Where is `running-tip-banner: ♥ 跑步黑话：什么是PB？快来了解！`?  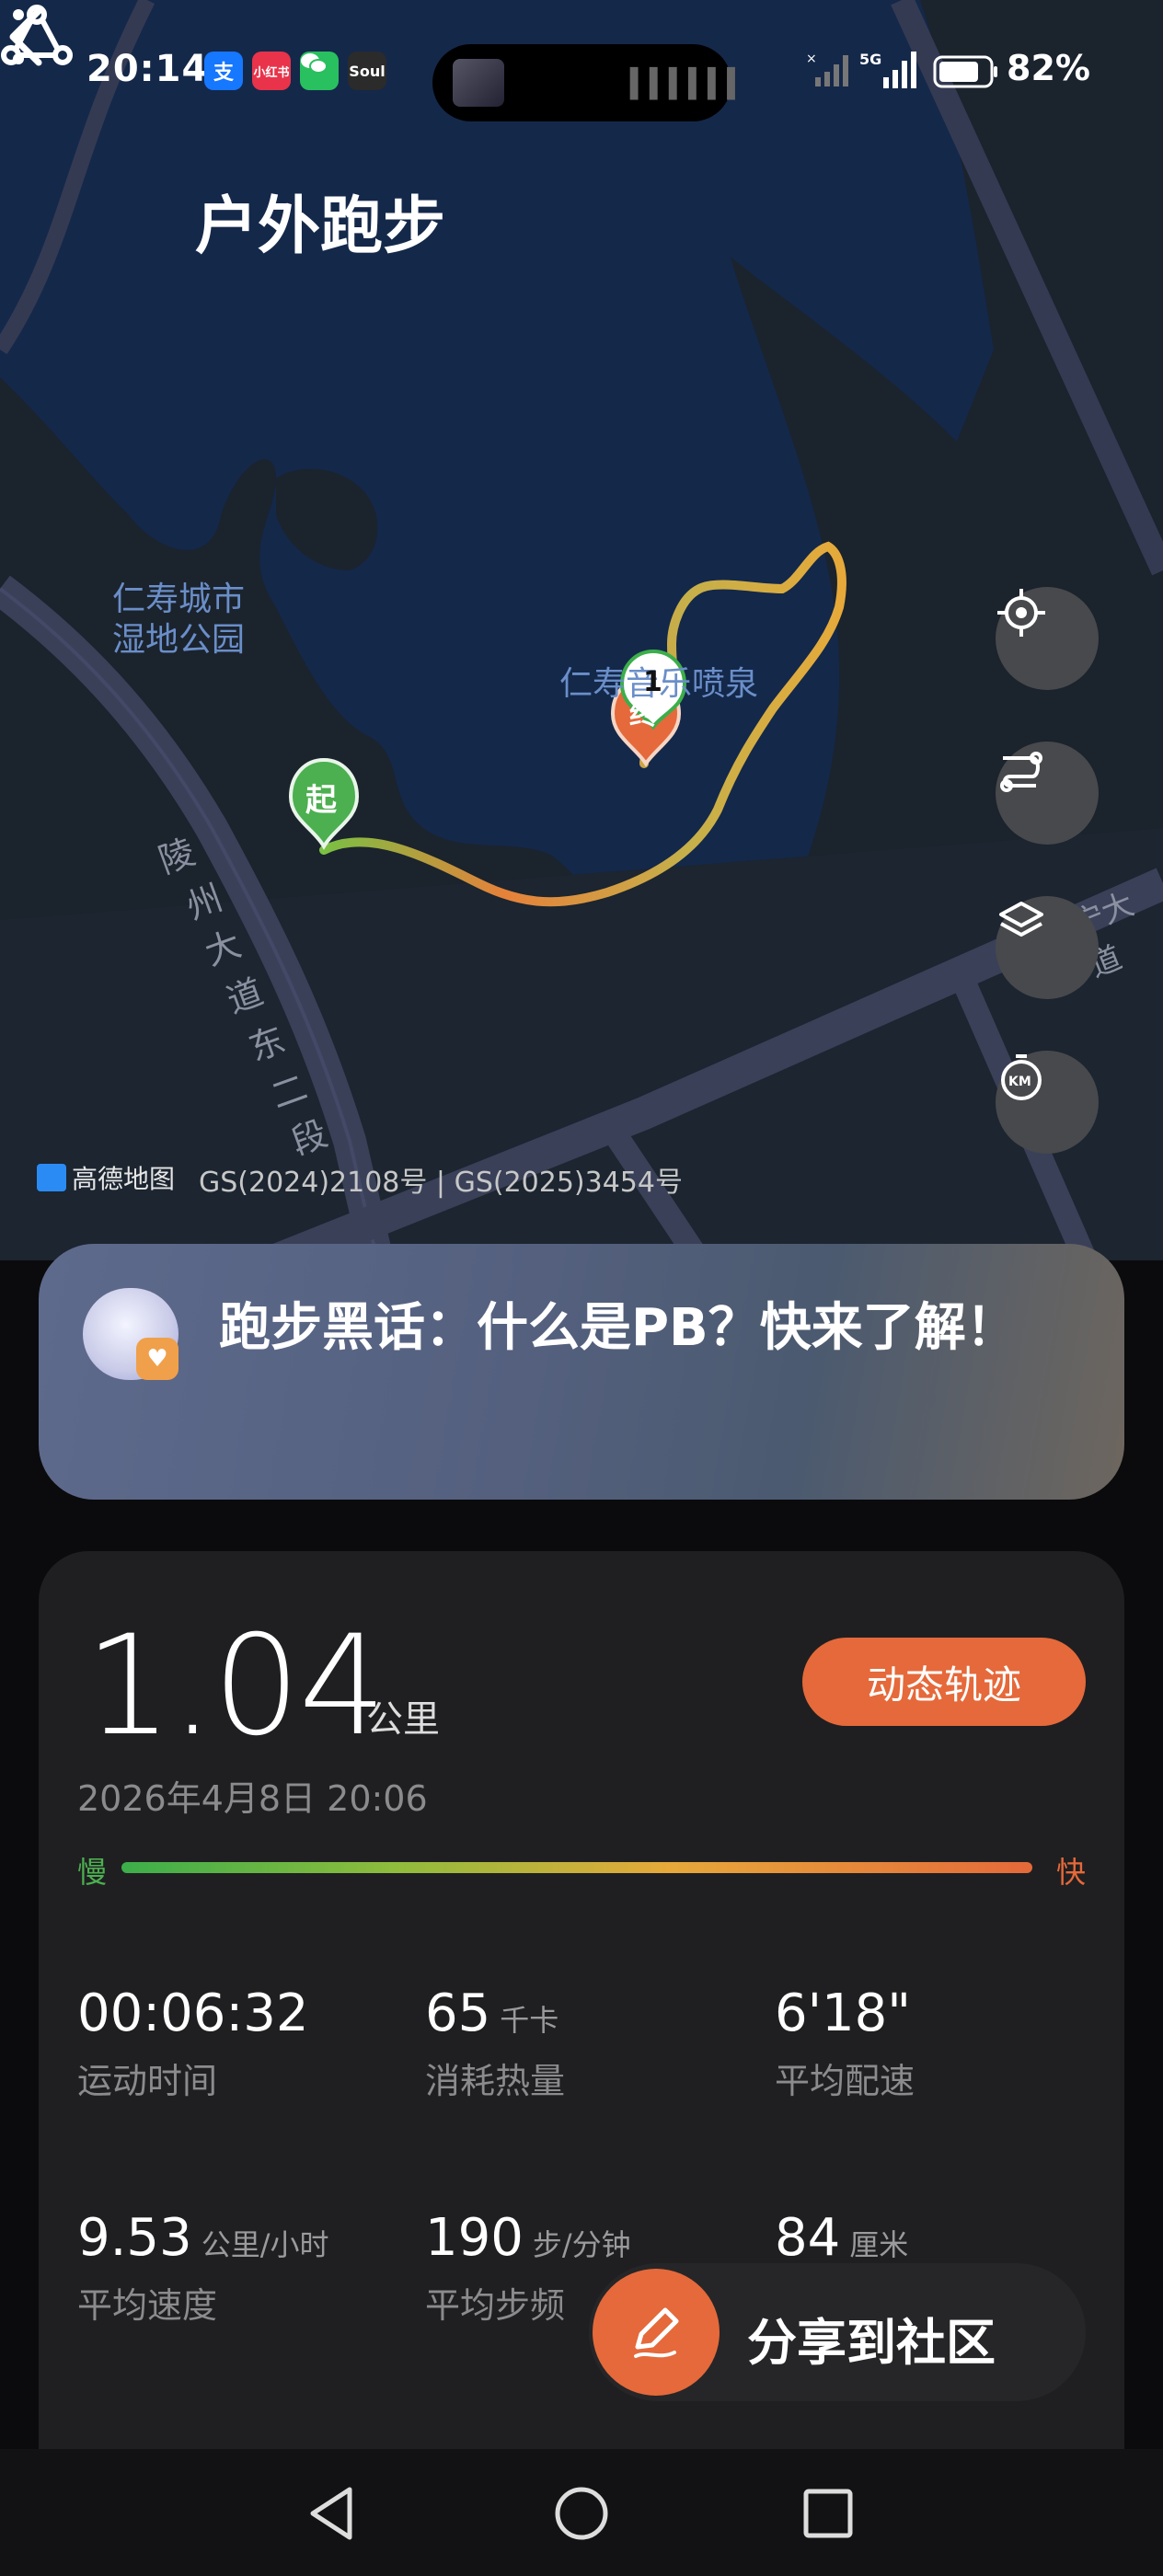
running-tip-banner: ♥ 跑步黑话：什么是PB？快来了解！ is located at coordinates (581, 1372).